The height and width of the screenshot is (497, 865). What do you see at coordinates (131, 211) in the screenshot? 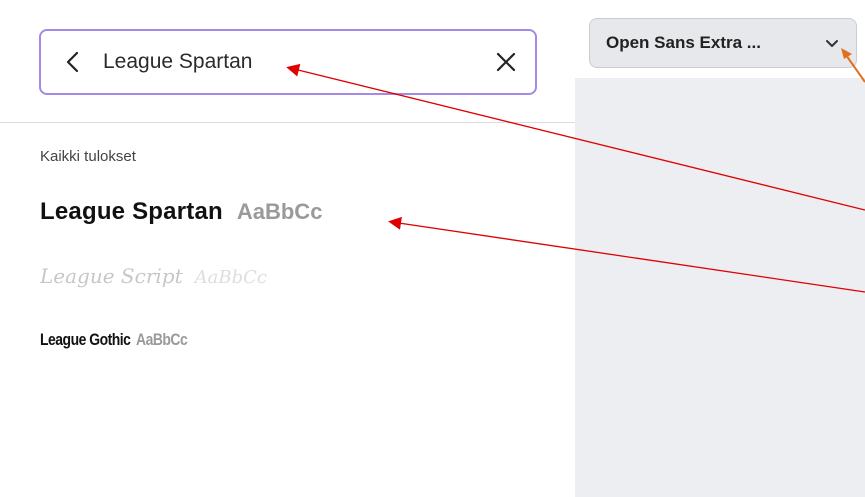
I see `font-result-name: League Spartan` at bounding box center [131, 211].